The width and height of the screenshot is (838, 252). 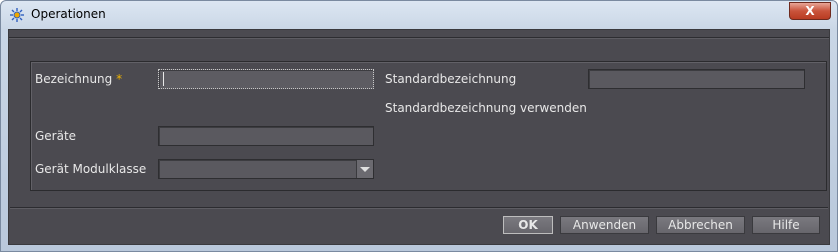 What do you see at coordinates (266, 136) in the screenshot?
I see `geraete-input` at bounding box center [266, 136].